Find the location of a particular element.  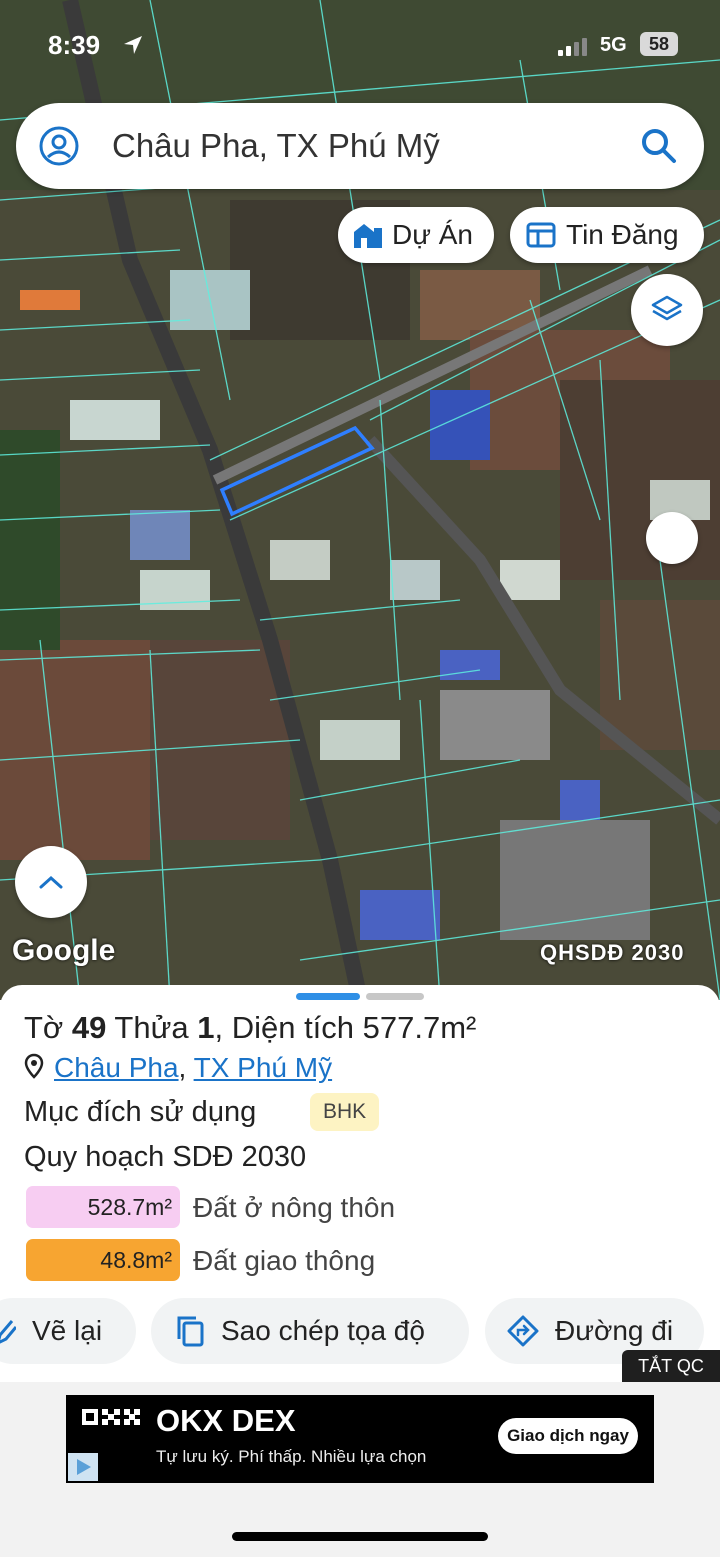

sheet-page-indicator-active is located at coordinates (328, 996).